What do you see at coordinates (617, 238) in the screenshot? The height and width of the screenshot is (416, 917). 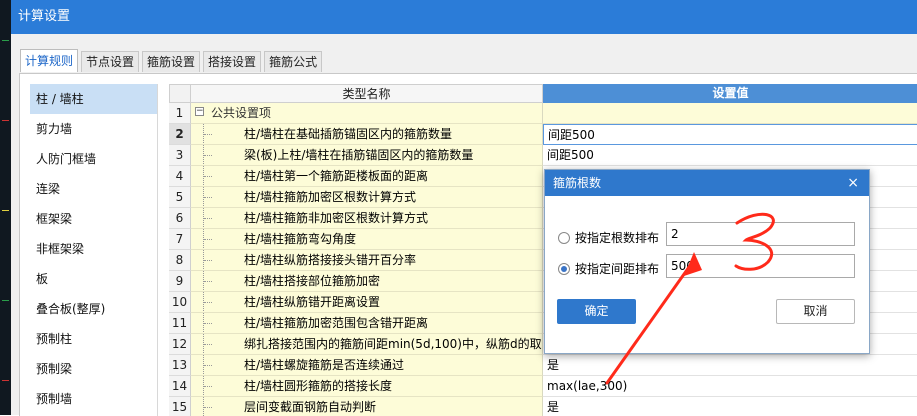 I see `option-by-count-label: 按指定根数排布` at bounding box center [617, 238].